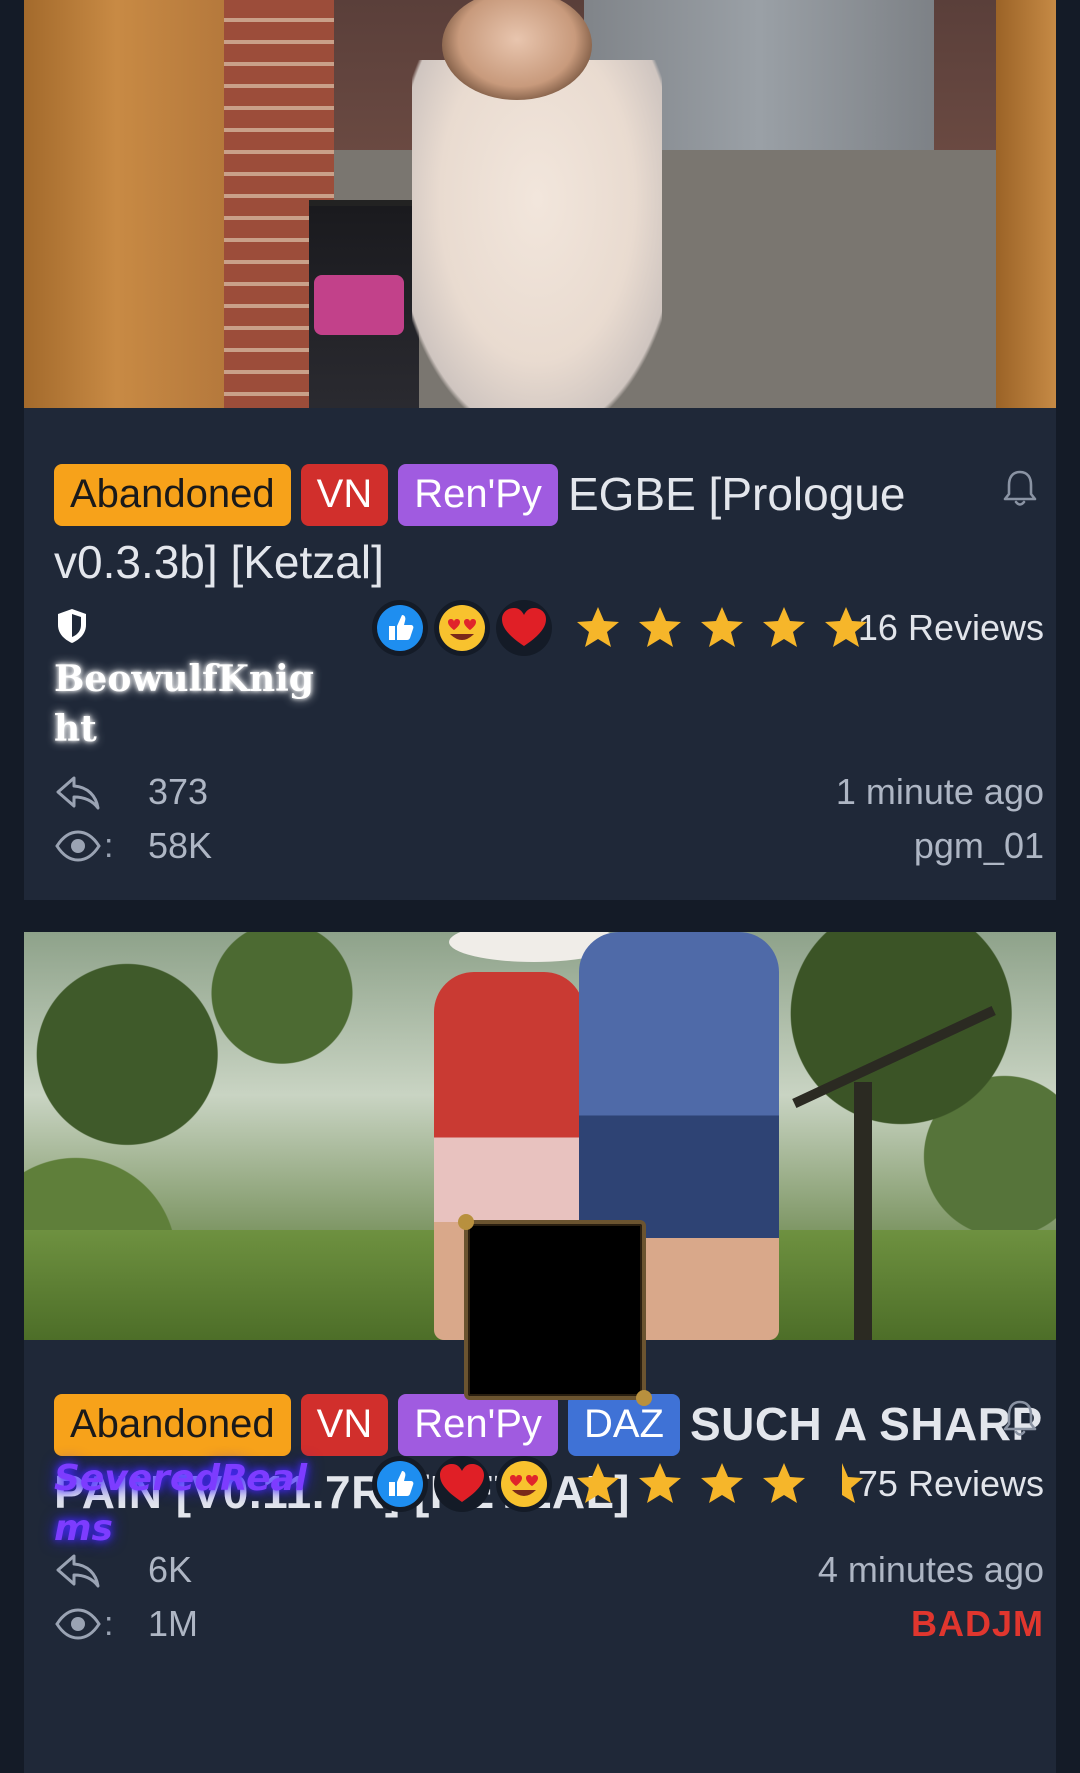 The height and width of the screenshot is (1773, 1080). What do you see at coordinates (979, 846) in the screenshot?
I see `last-poster: pgm_01` at bounding box center [979, 846].